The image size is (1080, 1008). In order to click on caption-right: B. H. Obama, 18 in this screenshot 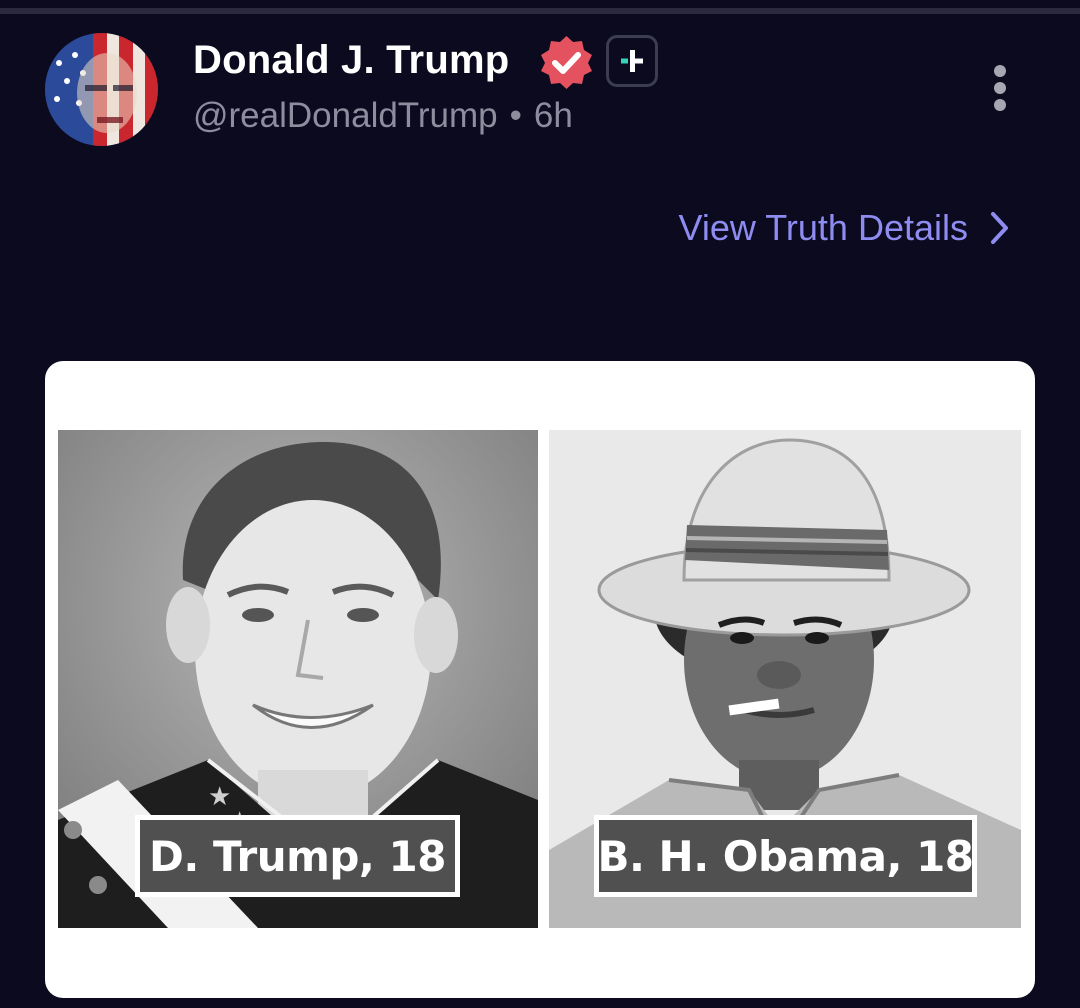, I will do `click(785, 856)`.